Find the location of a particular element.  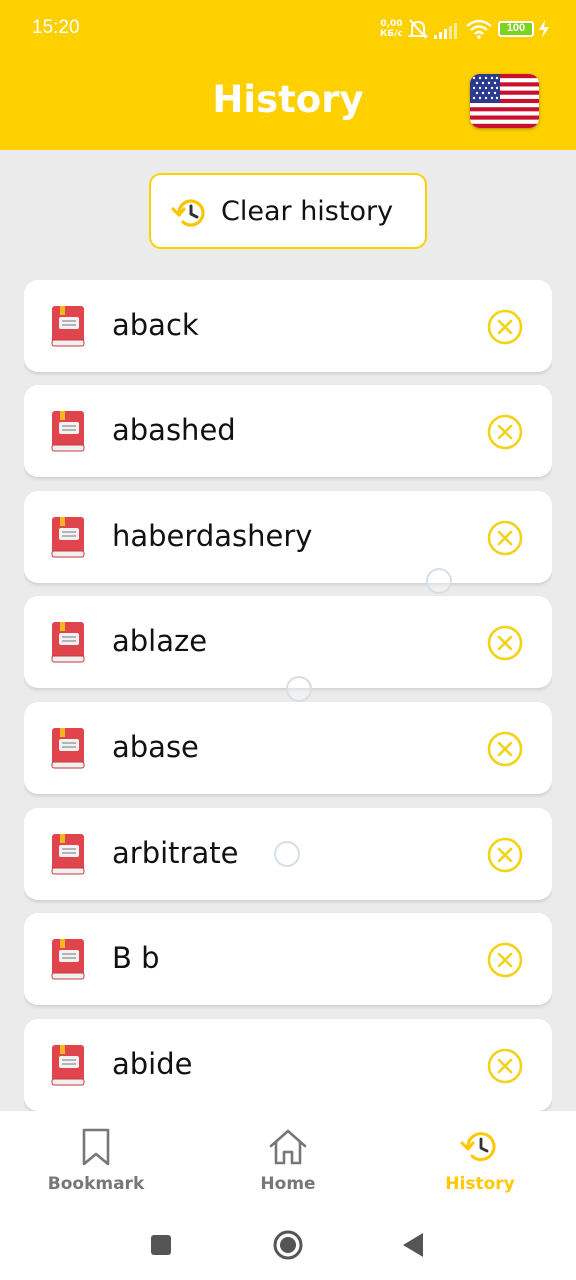

clear-history-label: Clear history is located at coordinates (307, 211).